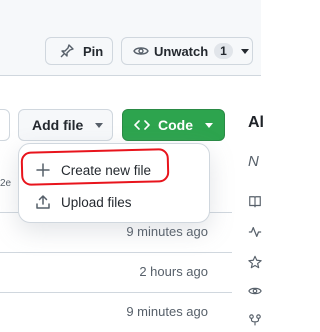 Image resolution: width=320 pixels, height=332 pixels. I want to click on annotation-highlight, so click(95, 167).